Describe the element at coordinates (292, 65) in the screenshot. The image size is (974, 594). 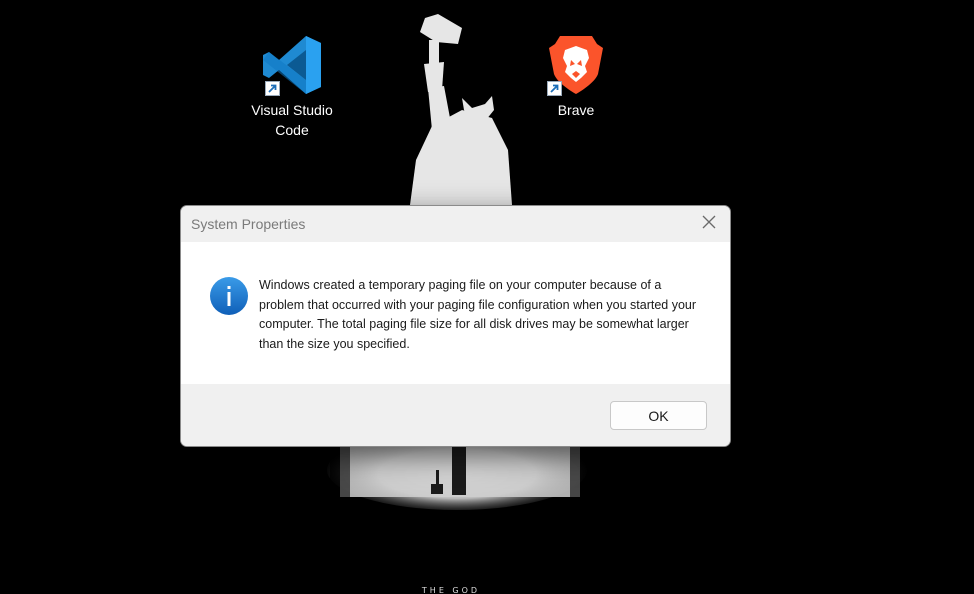
I see `vscode-icon` at that location.